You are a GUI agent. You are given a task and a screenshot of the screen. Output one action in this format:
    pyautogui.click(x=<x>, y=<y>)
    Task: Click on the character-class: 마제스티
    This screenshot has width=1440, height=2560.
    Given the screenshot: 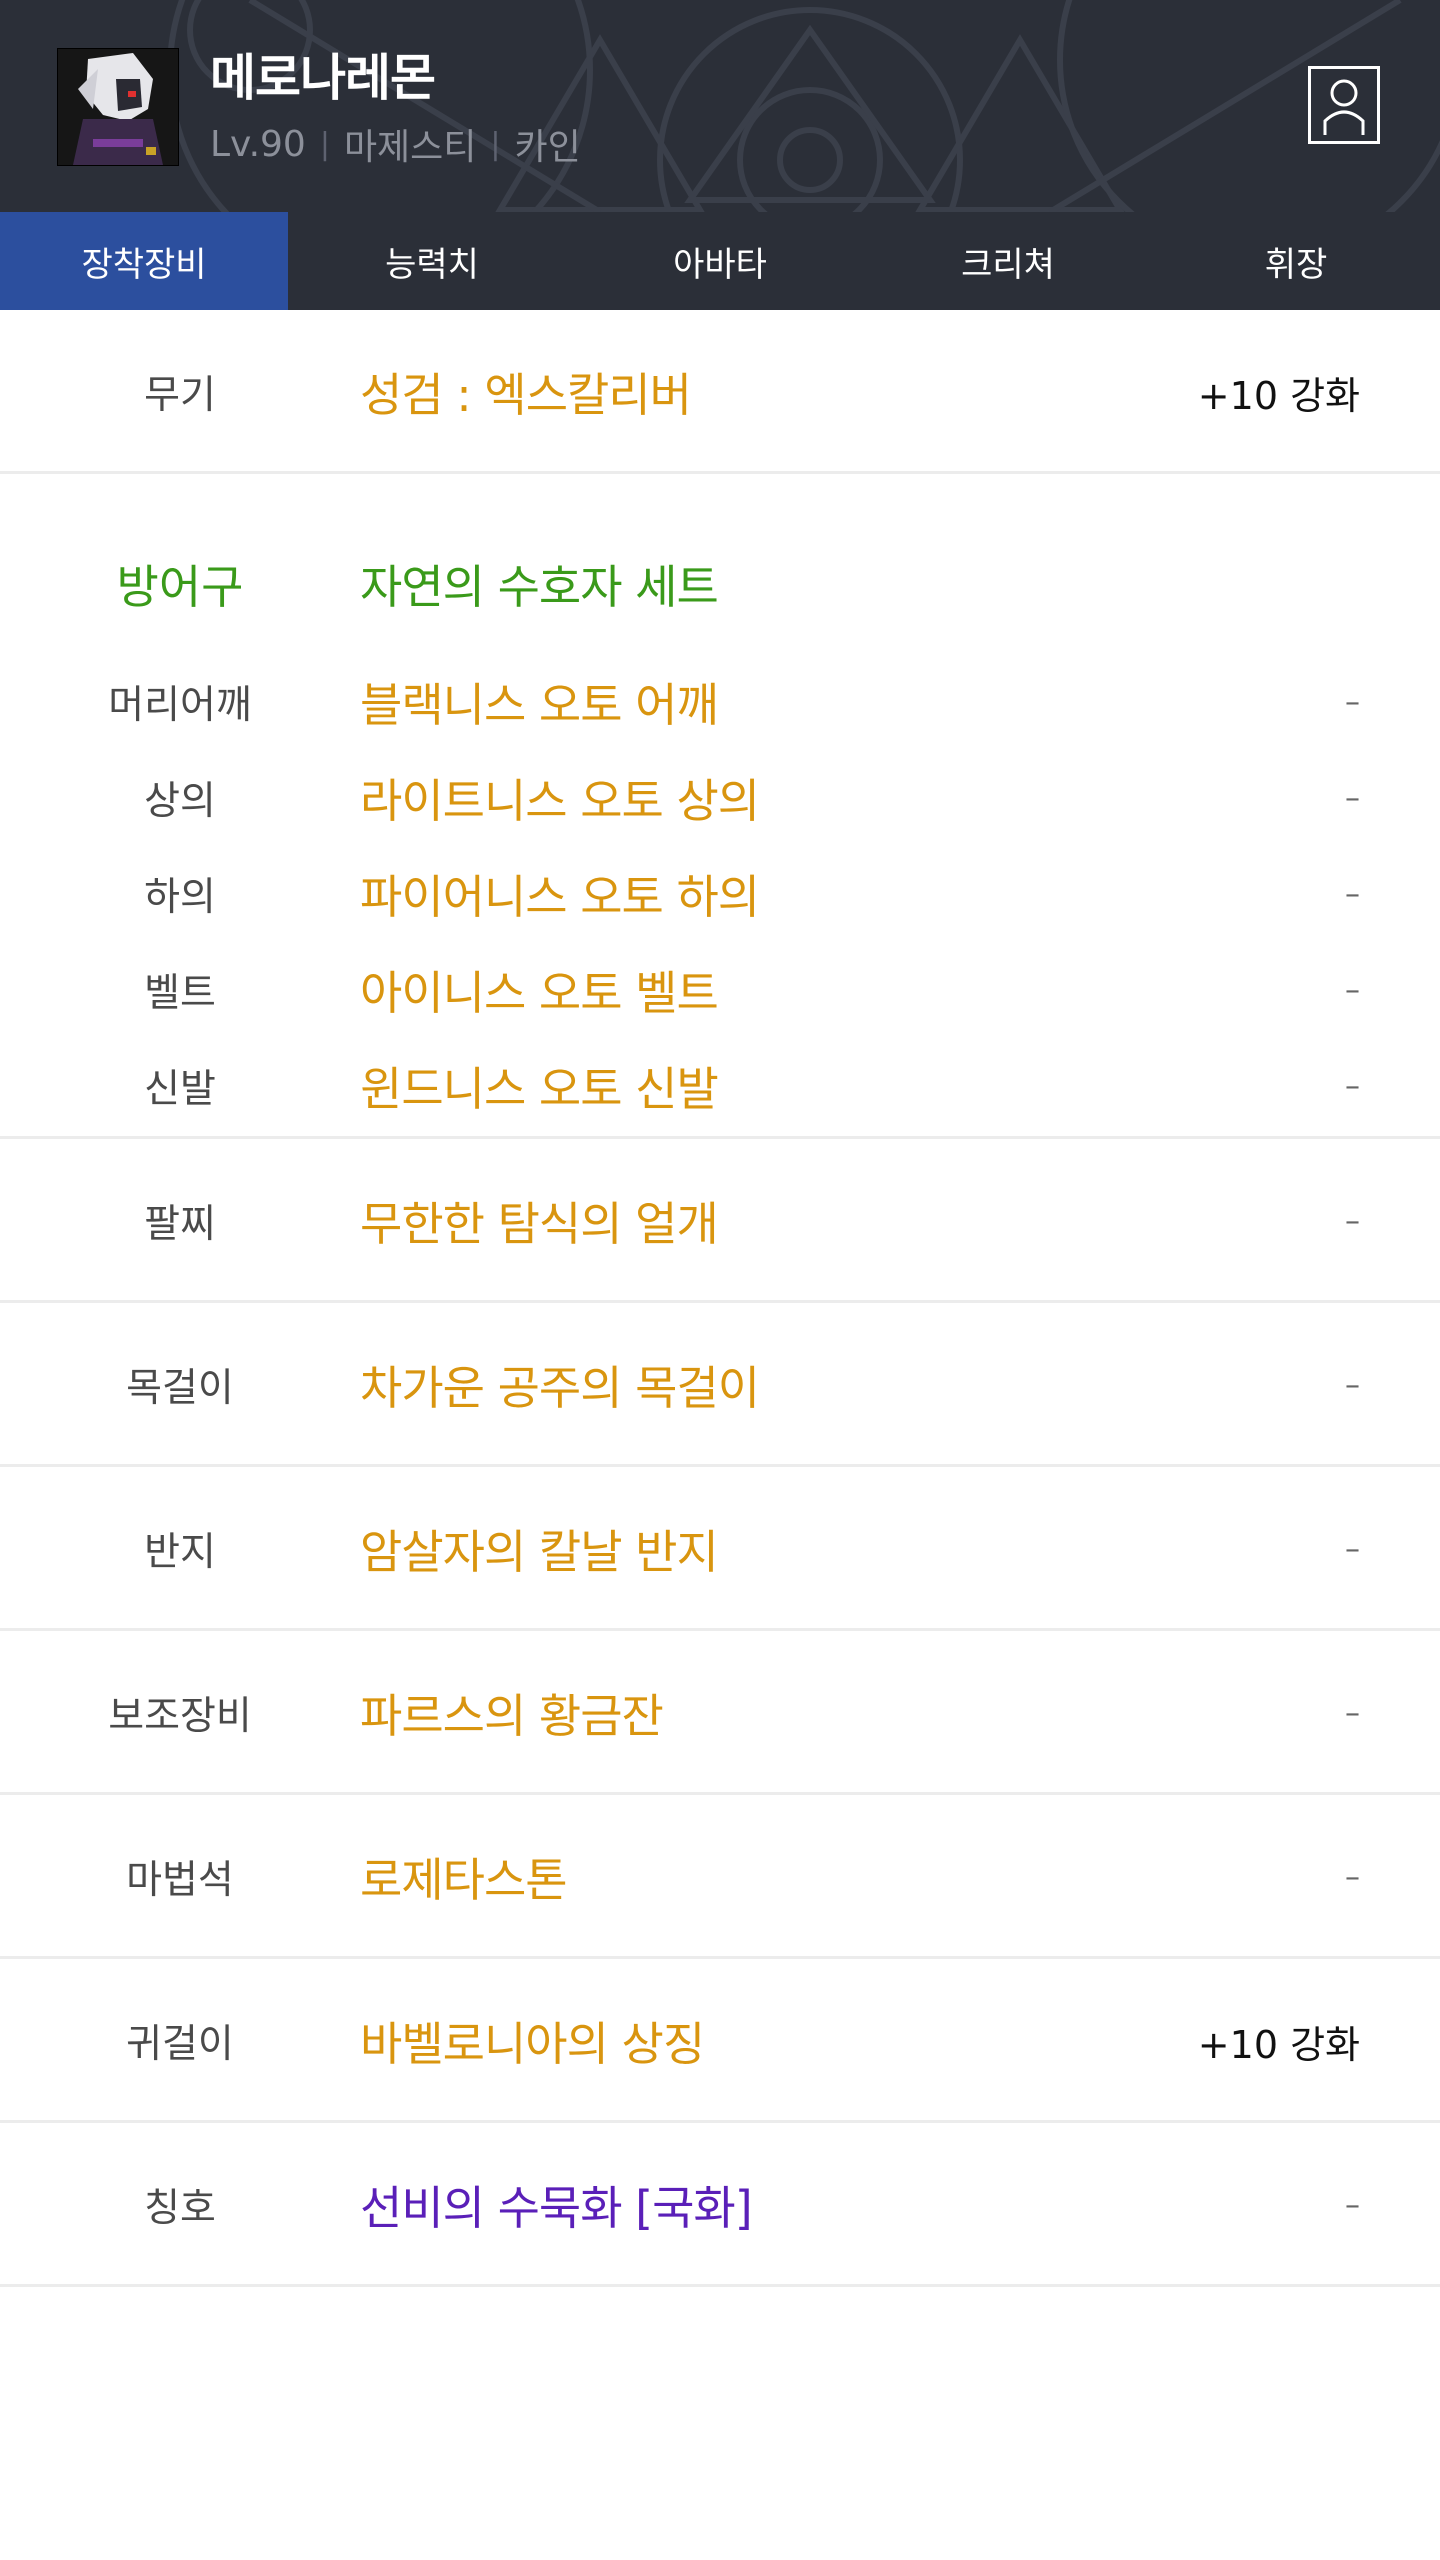 What is the action you would take?
    pyautogui.click(x=410, y=147)
    